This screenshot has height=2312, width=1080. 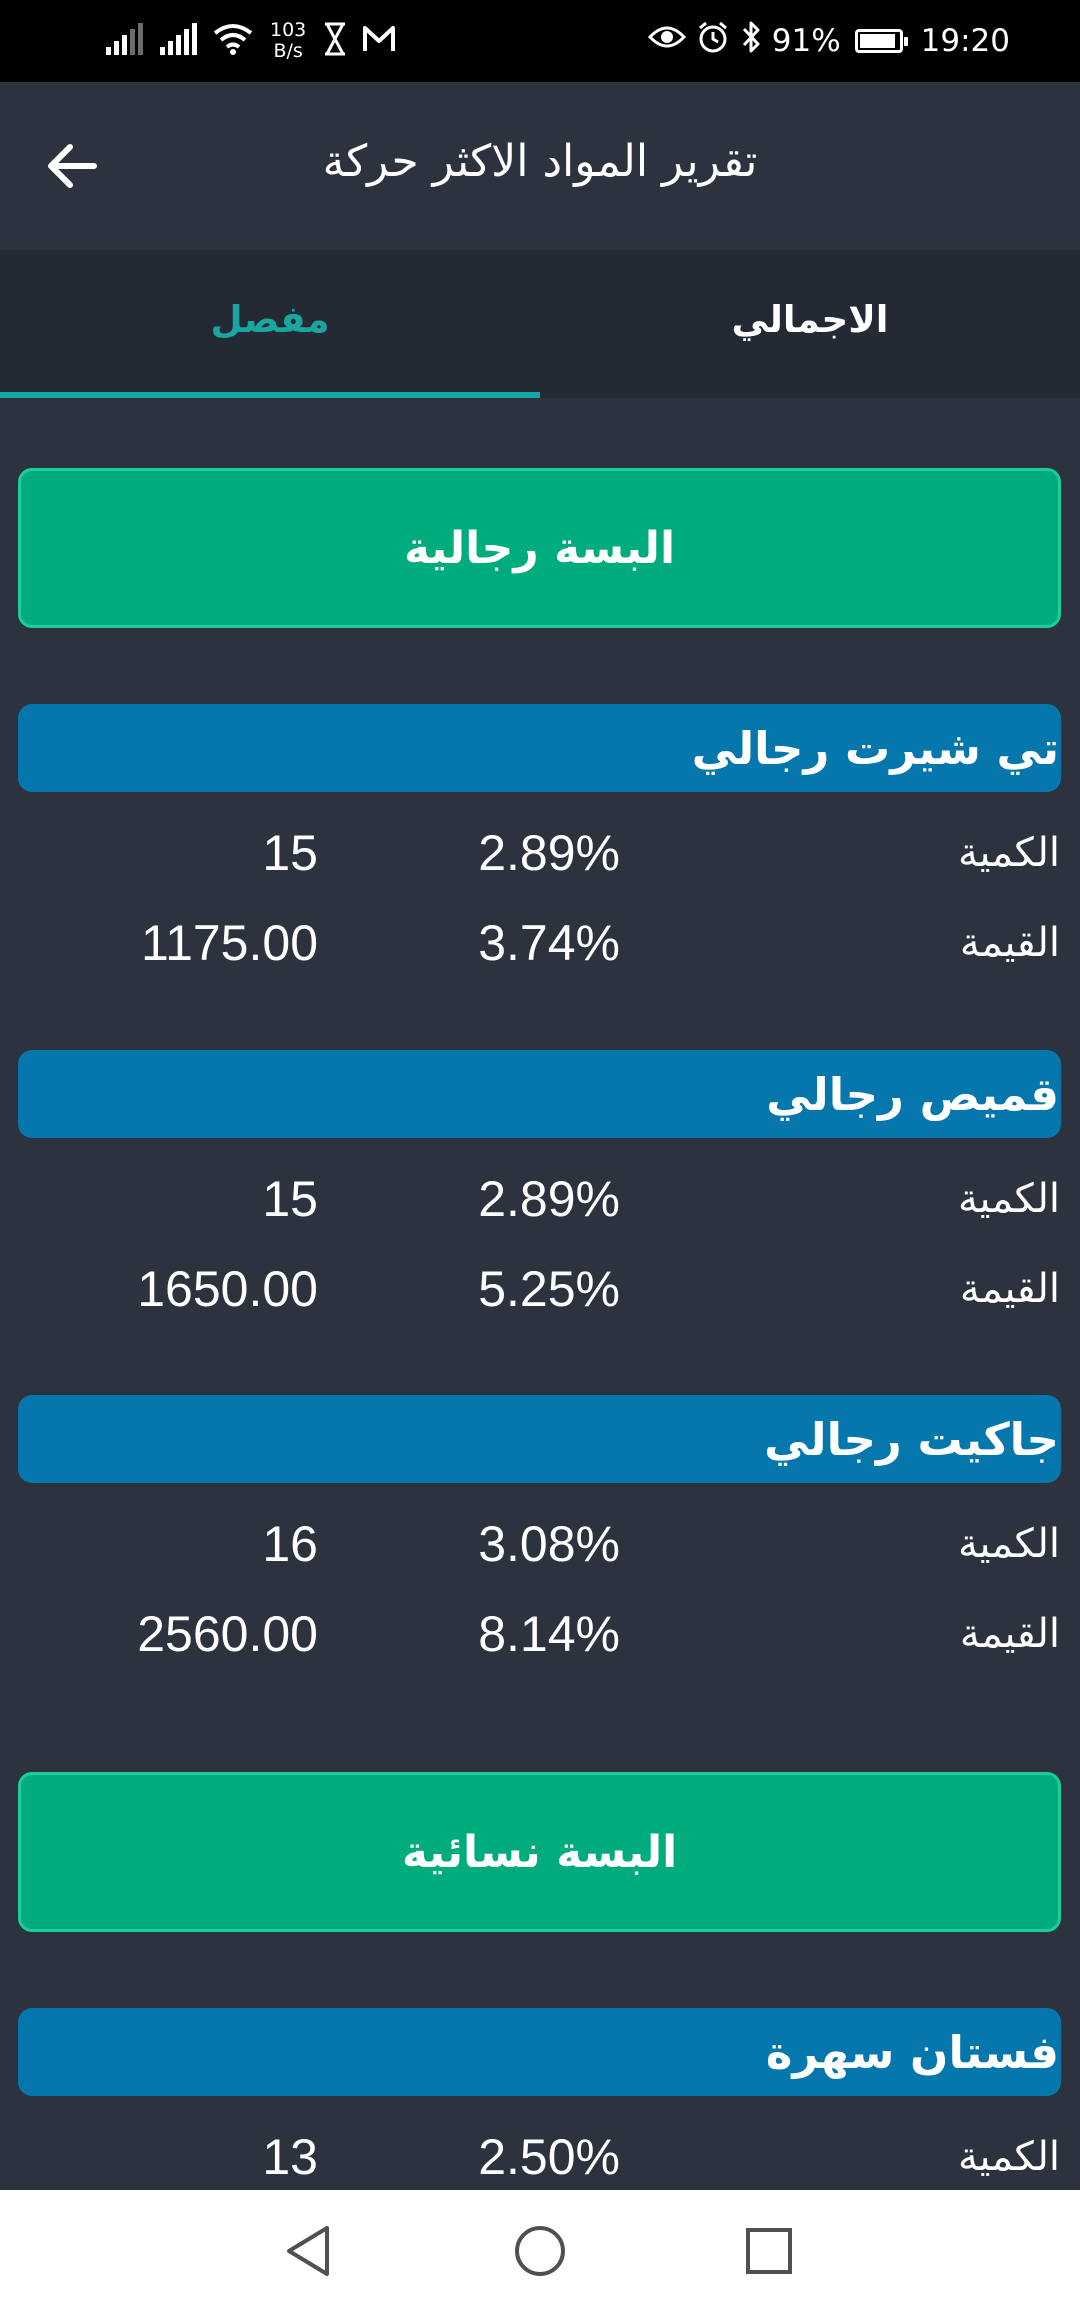 I want to click on nav-back-button, so click(x=308, y=2251).